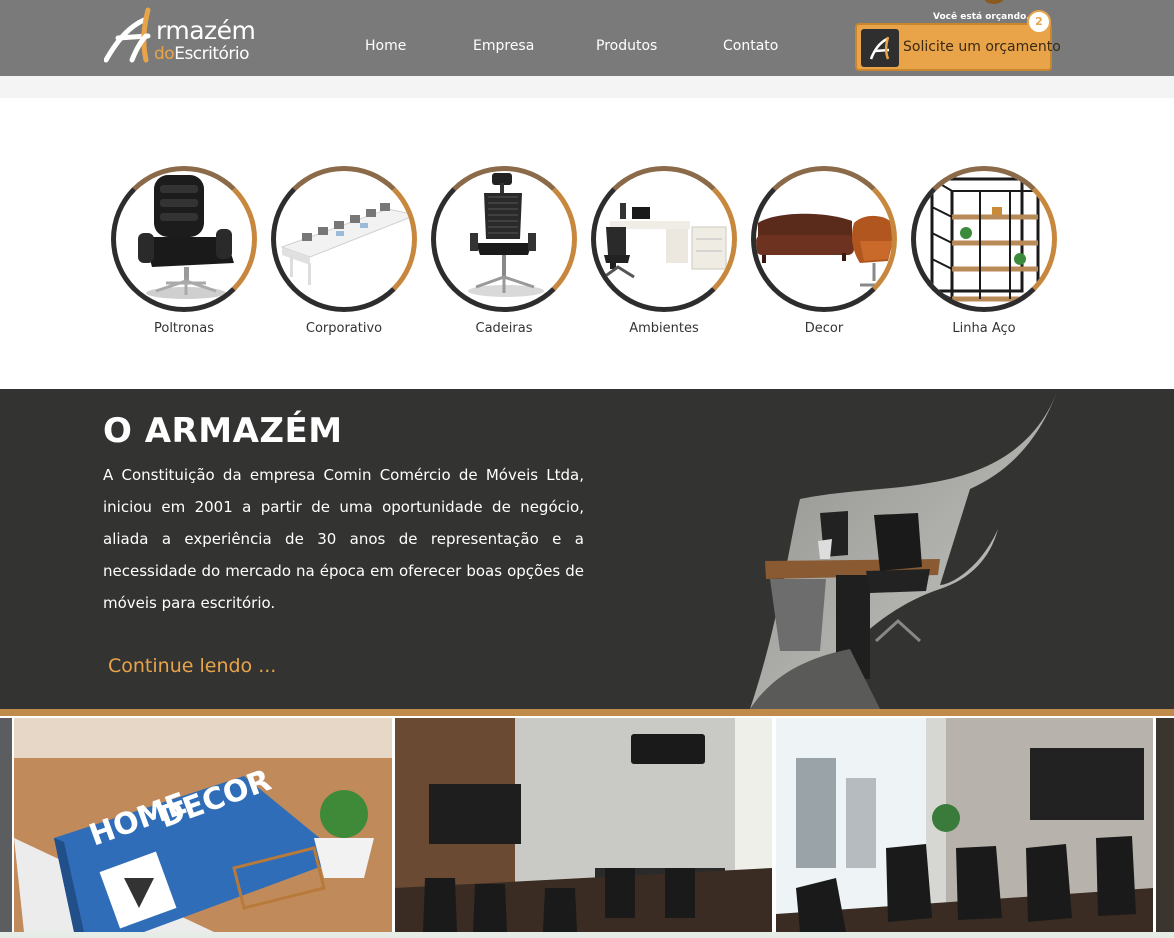  What do you see at coordinates (587, 935) in the screenshot?
I see `gallery-footer-strip` at bounding box center [587, 935].